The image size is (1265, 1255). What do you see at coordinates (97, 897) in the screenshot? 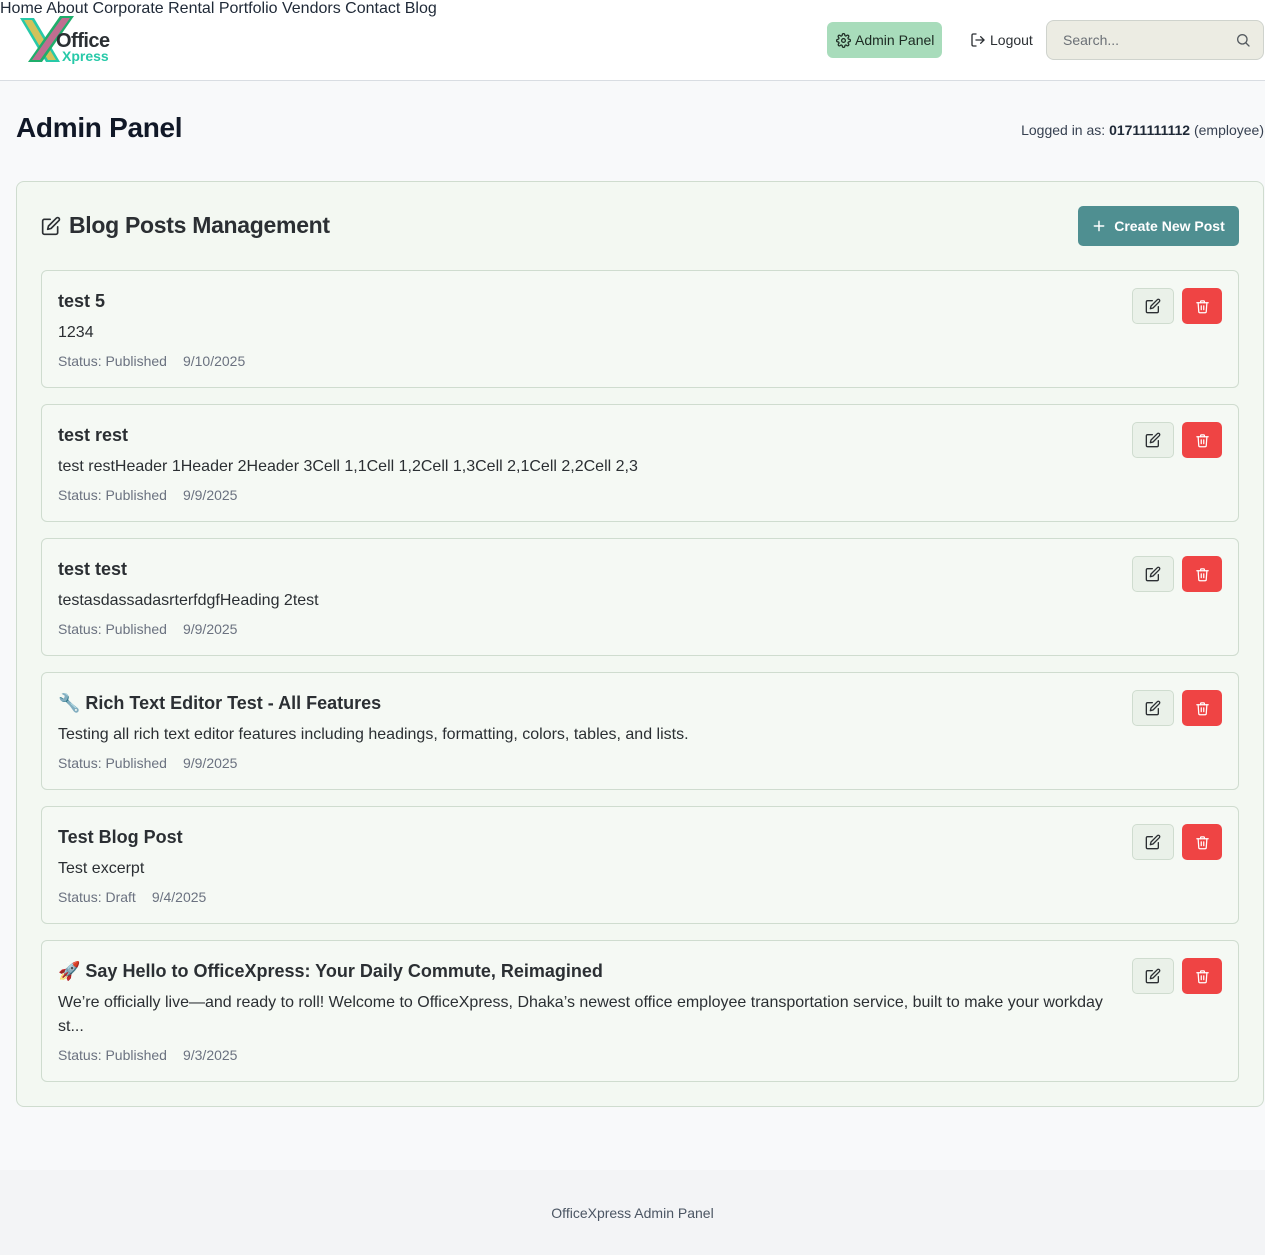
I see `post-status: Status: Draft` at bounding box center [97, 897].